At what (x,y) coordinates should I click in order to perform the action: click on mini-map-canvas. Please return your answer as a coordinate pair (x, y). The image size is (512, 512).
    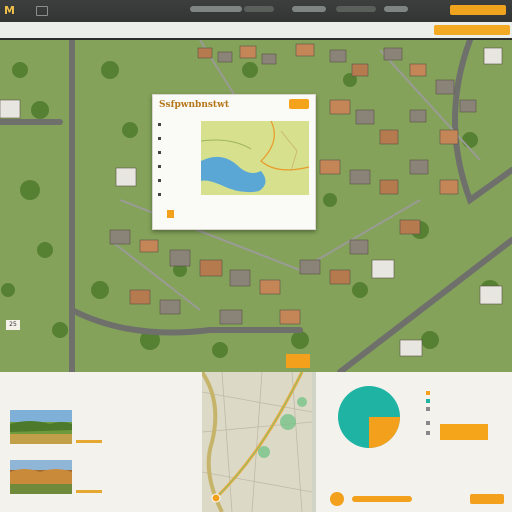
    Looking at the image, I should click on (255, 158).